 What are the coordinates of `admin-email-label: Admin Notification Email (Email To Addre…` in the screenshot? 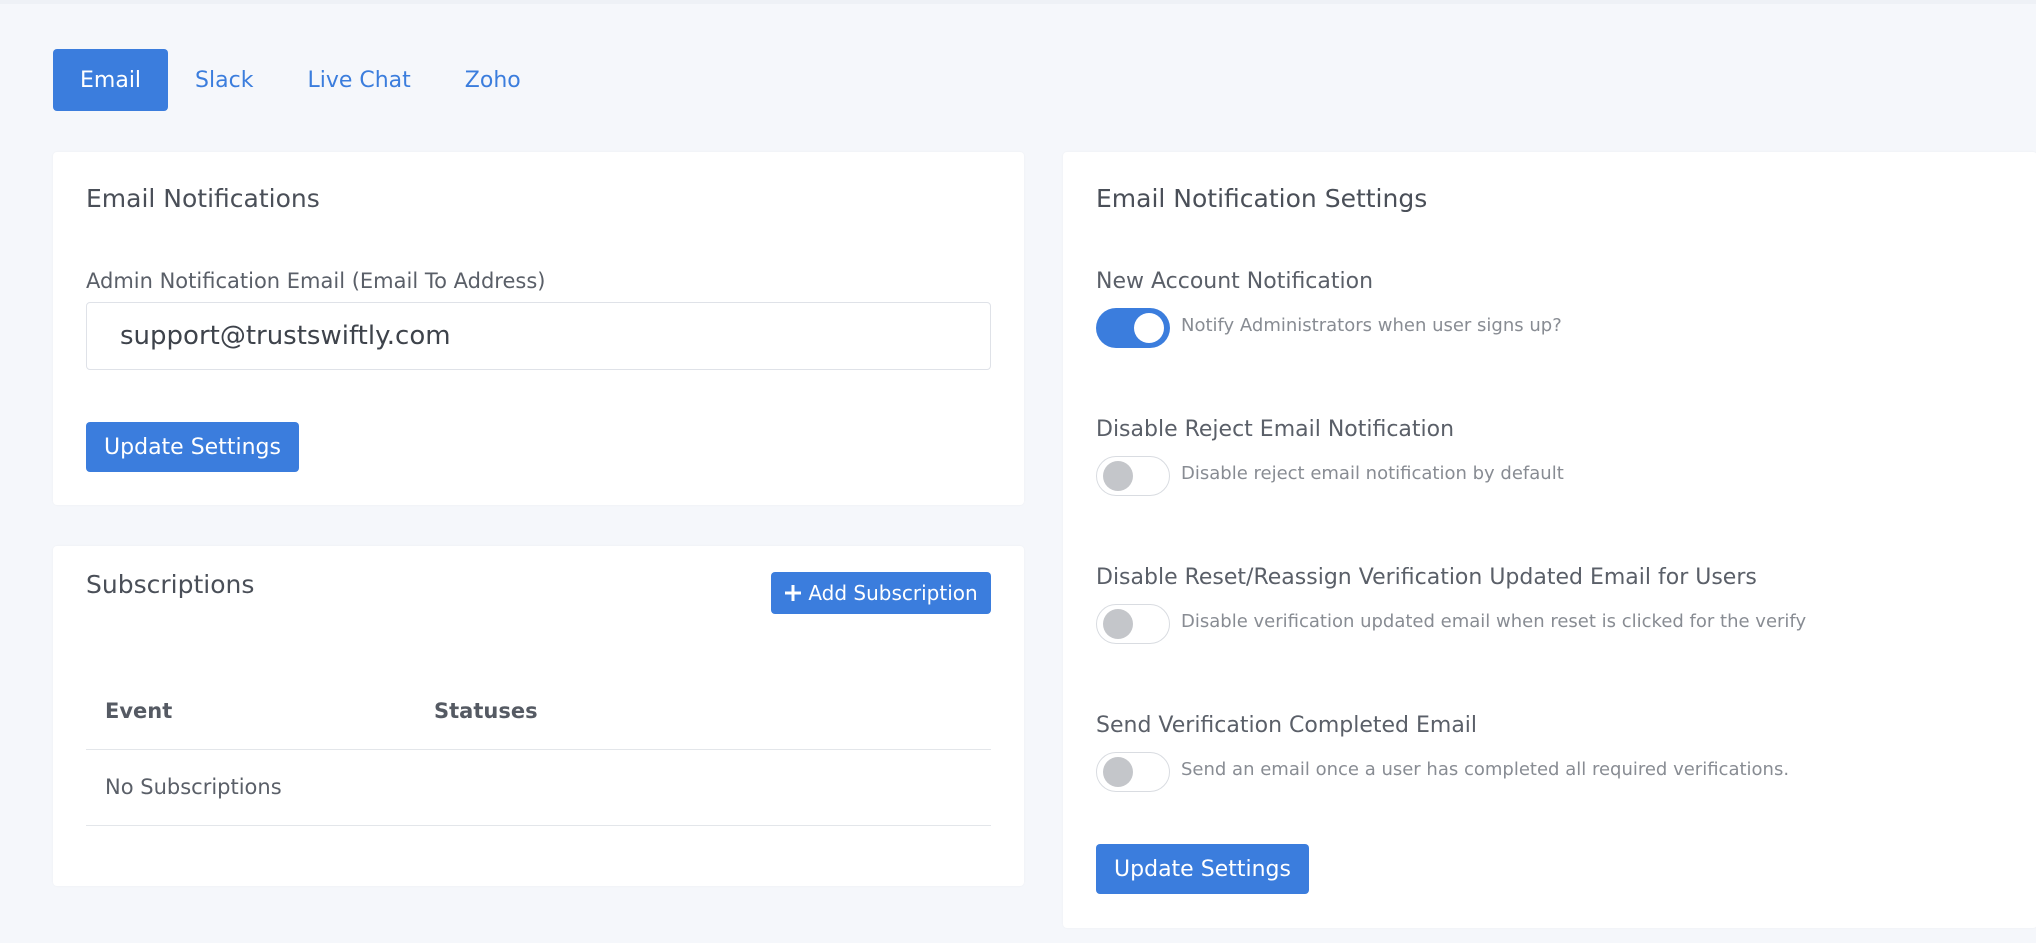 It's located at (316, 281).